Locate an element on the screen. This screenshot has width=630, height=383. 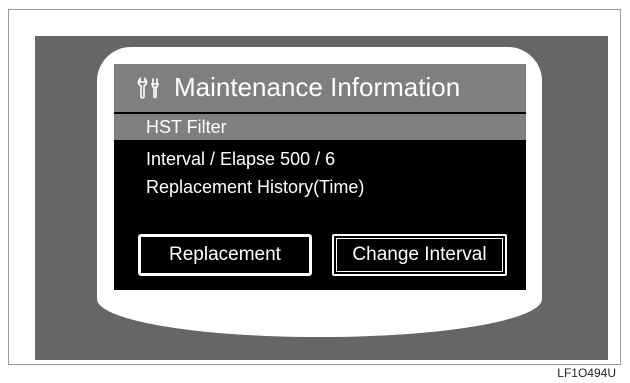
replacement-button: Replacement is located at coordinates (225, 255).